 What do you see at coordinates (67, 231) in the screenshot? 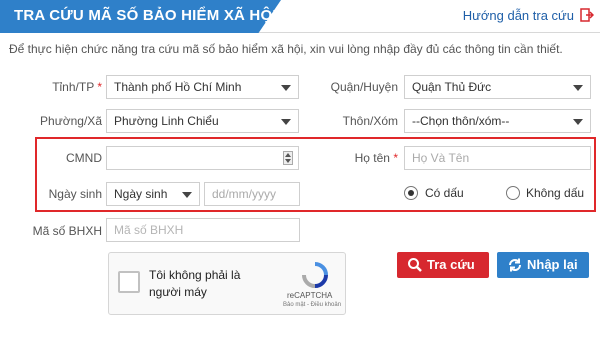
I see `bhxh-code-label: Mã số BHXH` at bounding box center [67, 231].